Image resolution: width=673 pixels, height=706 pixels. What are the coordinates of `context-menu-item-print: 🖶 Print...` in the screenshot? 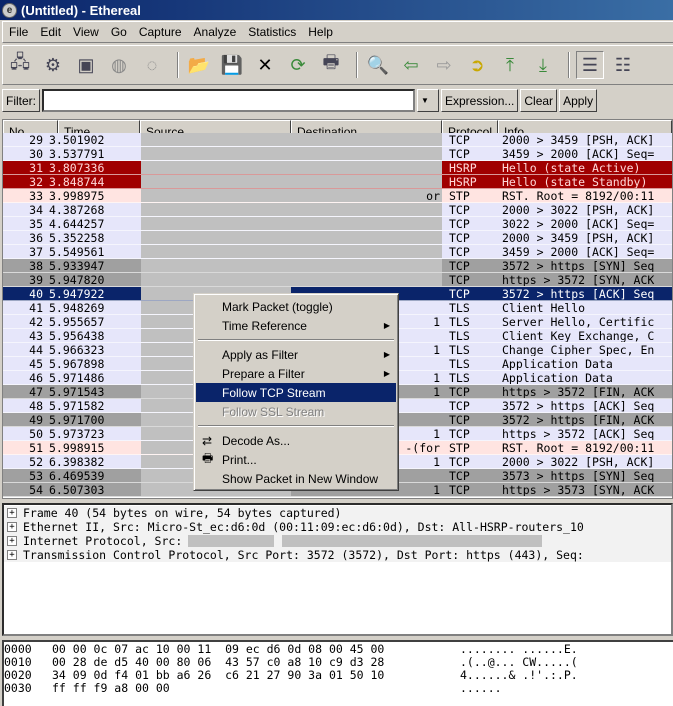 It's located at (296, 459).